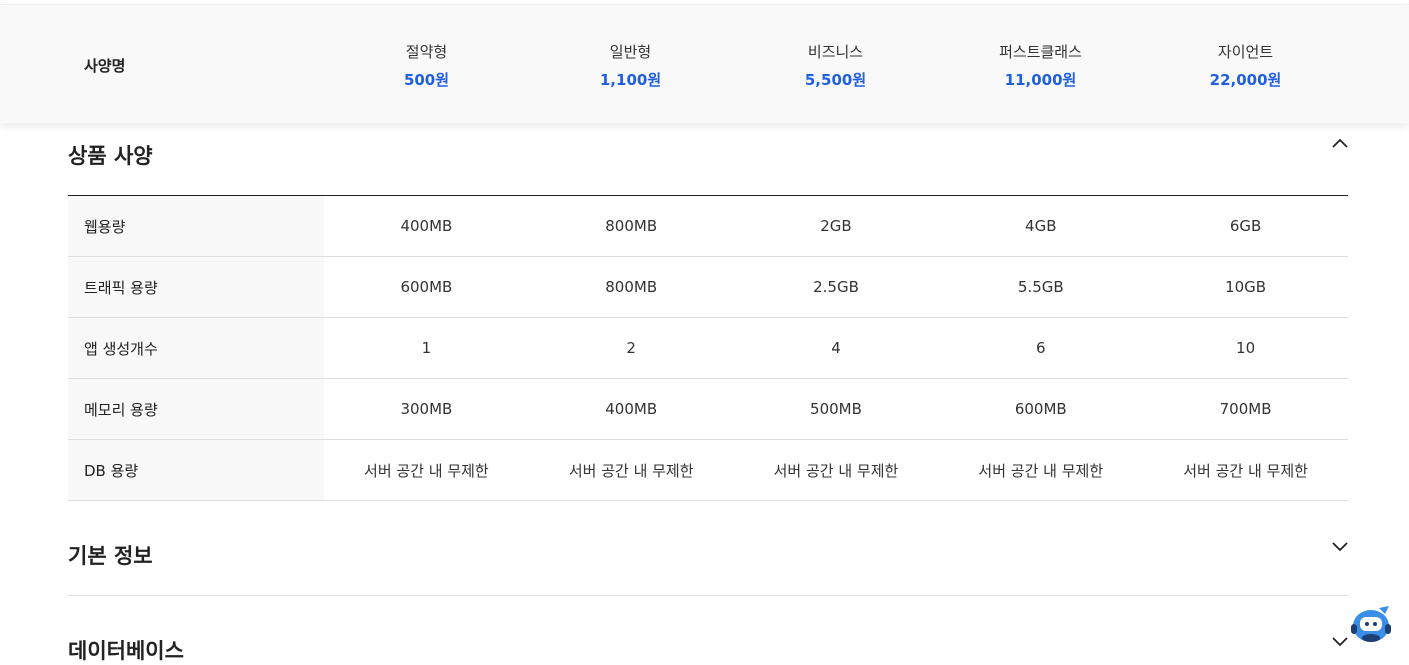  Describe the element at coordinates (426, 66) in the screenshot. I see `plan-column-economy: 절약형 500원` at that location.